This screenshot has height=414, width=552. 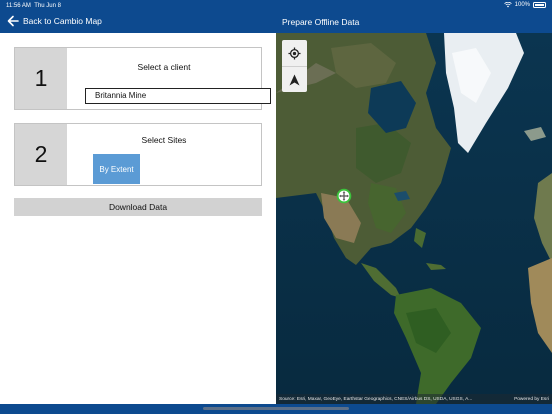 I want to click on battery-percent: 100%, so click(x=522, y=5).